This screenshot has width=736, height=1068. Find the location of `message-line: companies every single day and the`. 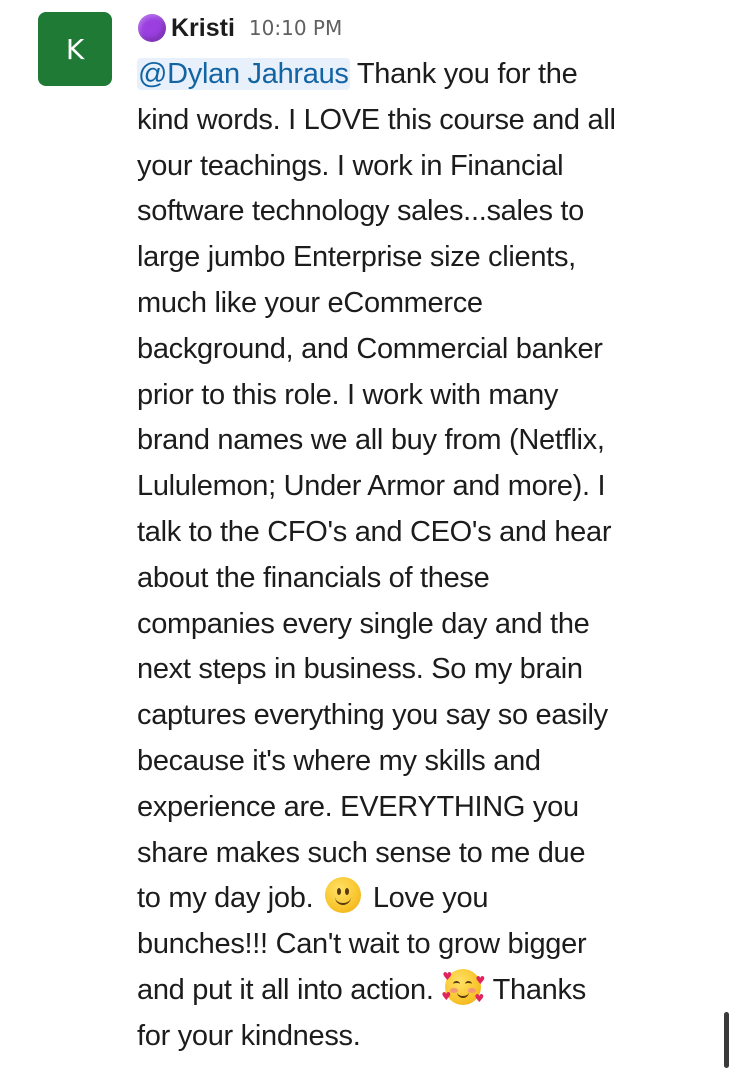

message-line: companies every single day and the is located at coordinates (363, 623).